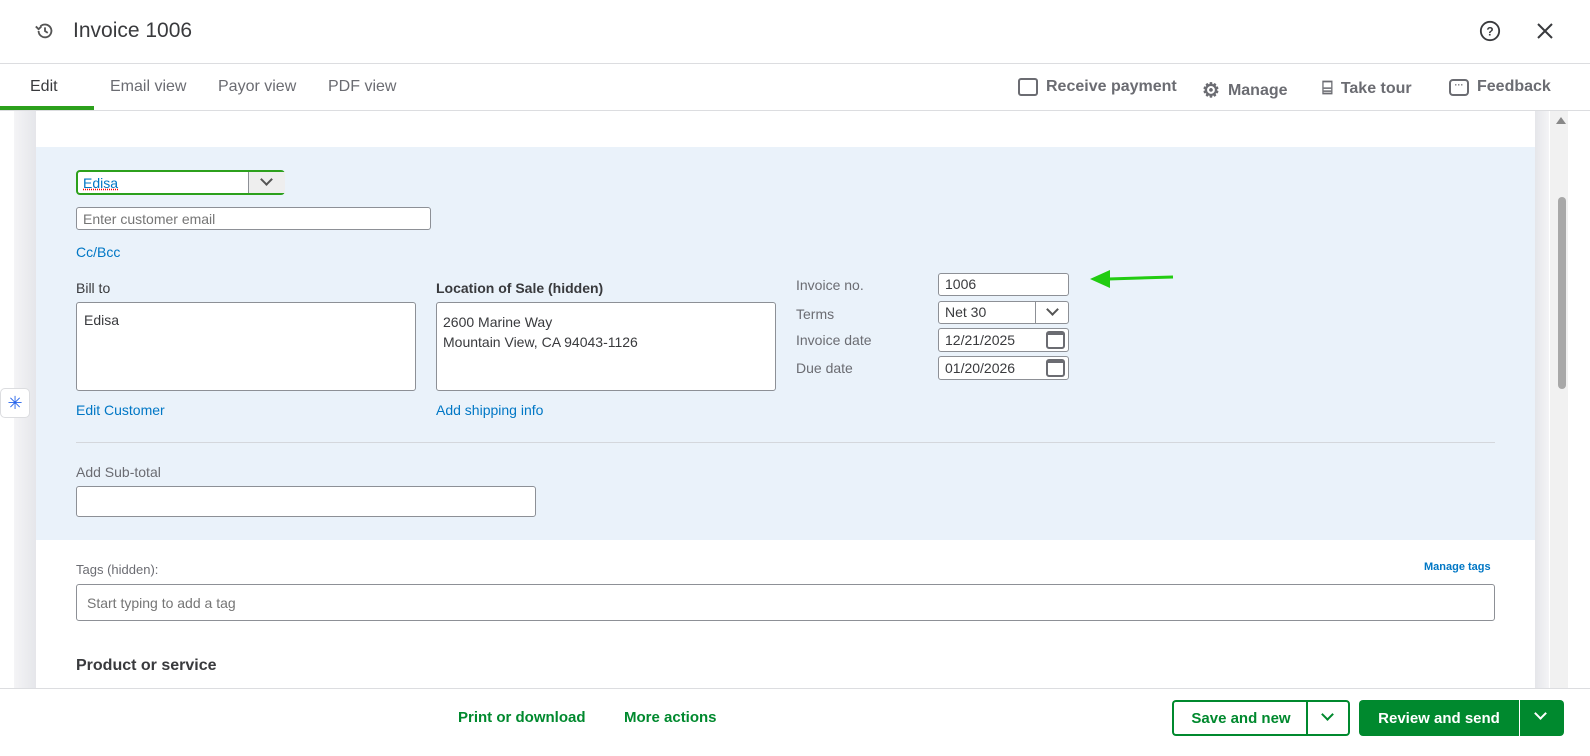  I want to click on receive-payment-icon, so click(1028, 87).